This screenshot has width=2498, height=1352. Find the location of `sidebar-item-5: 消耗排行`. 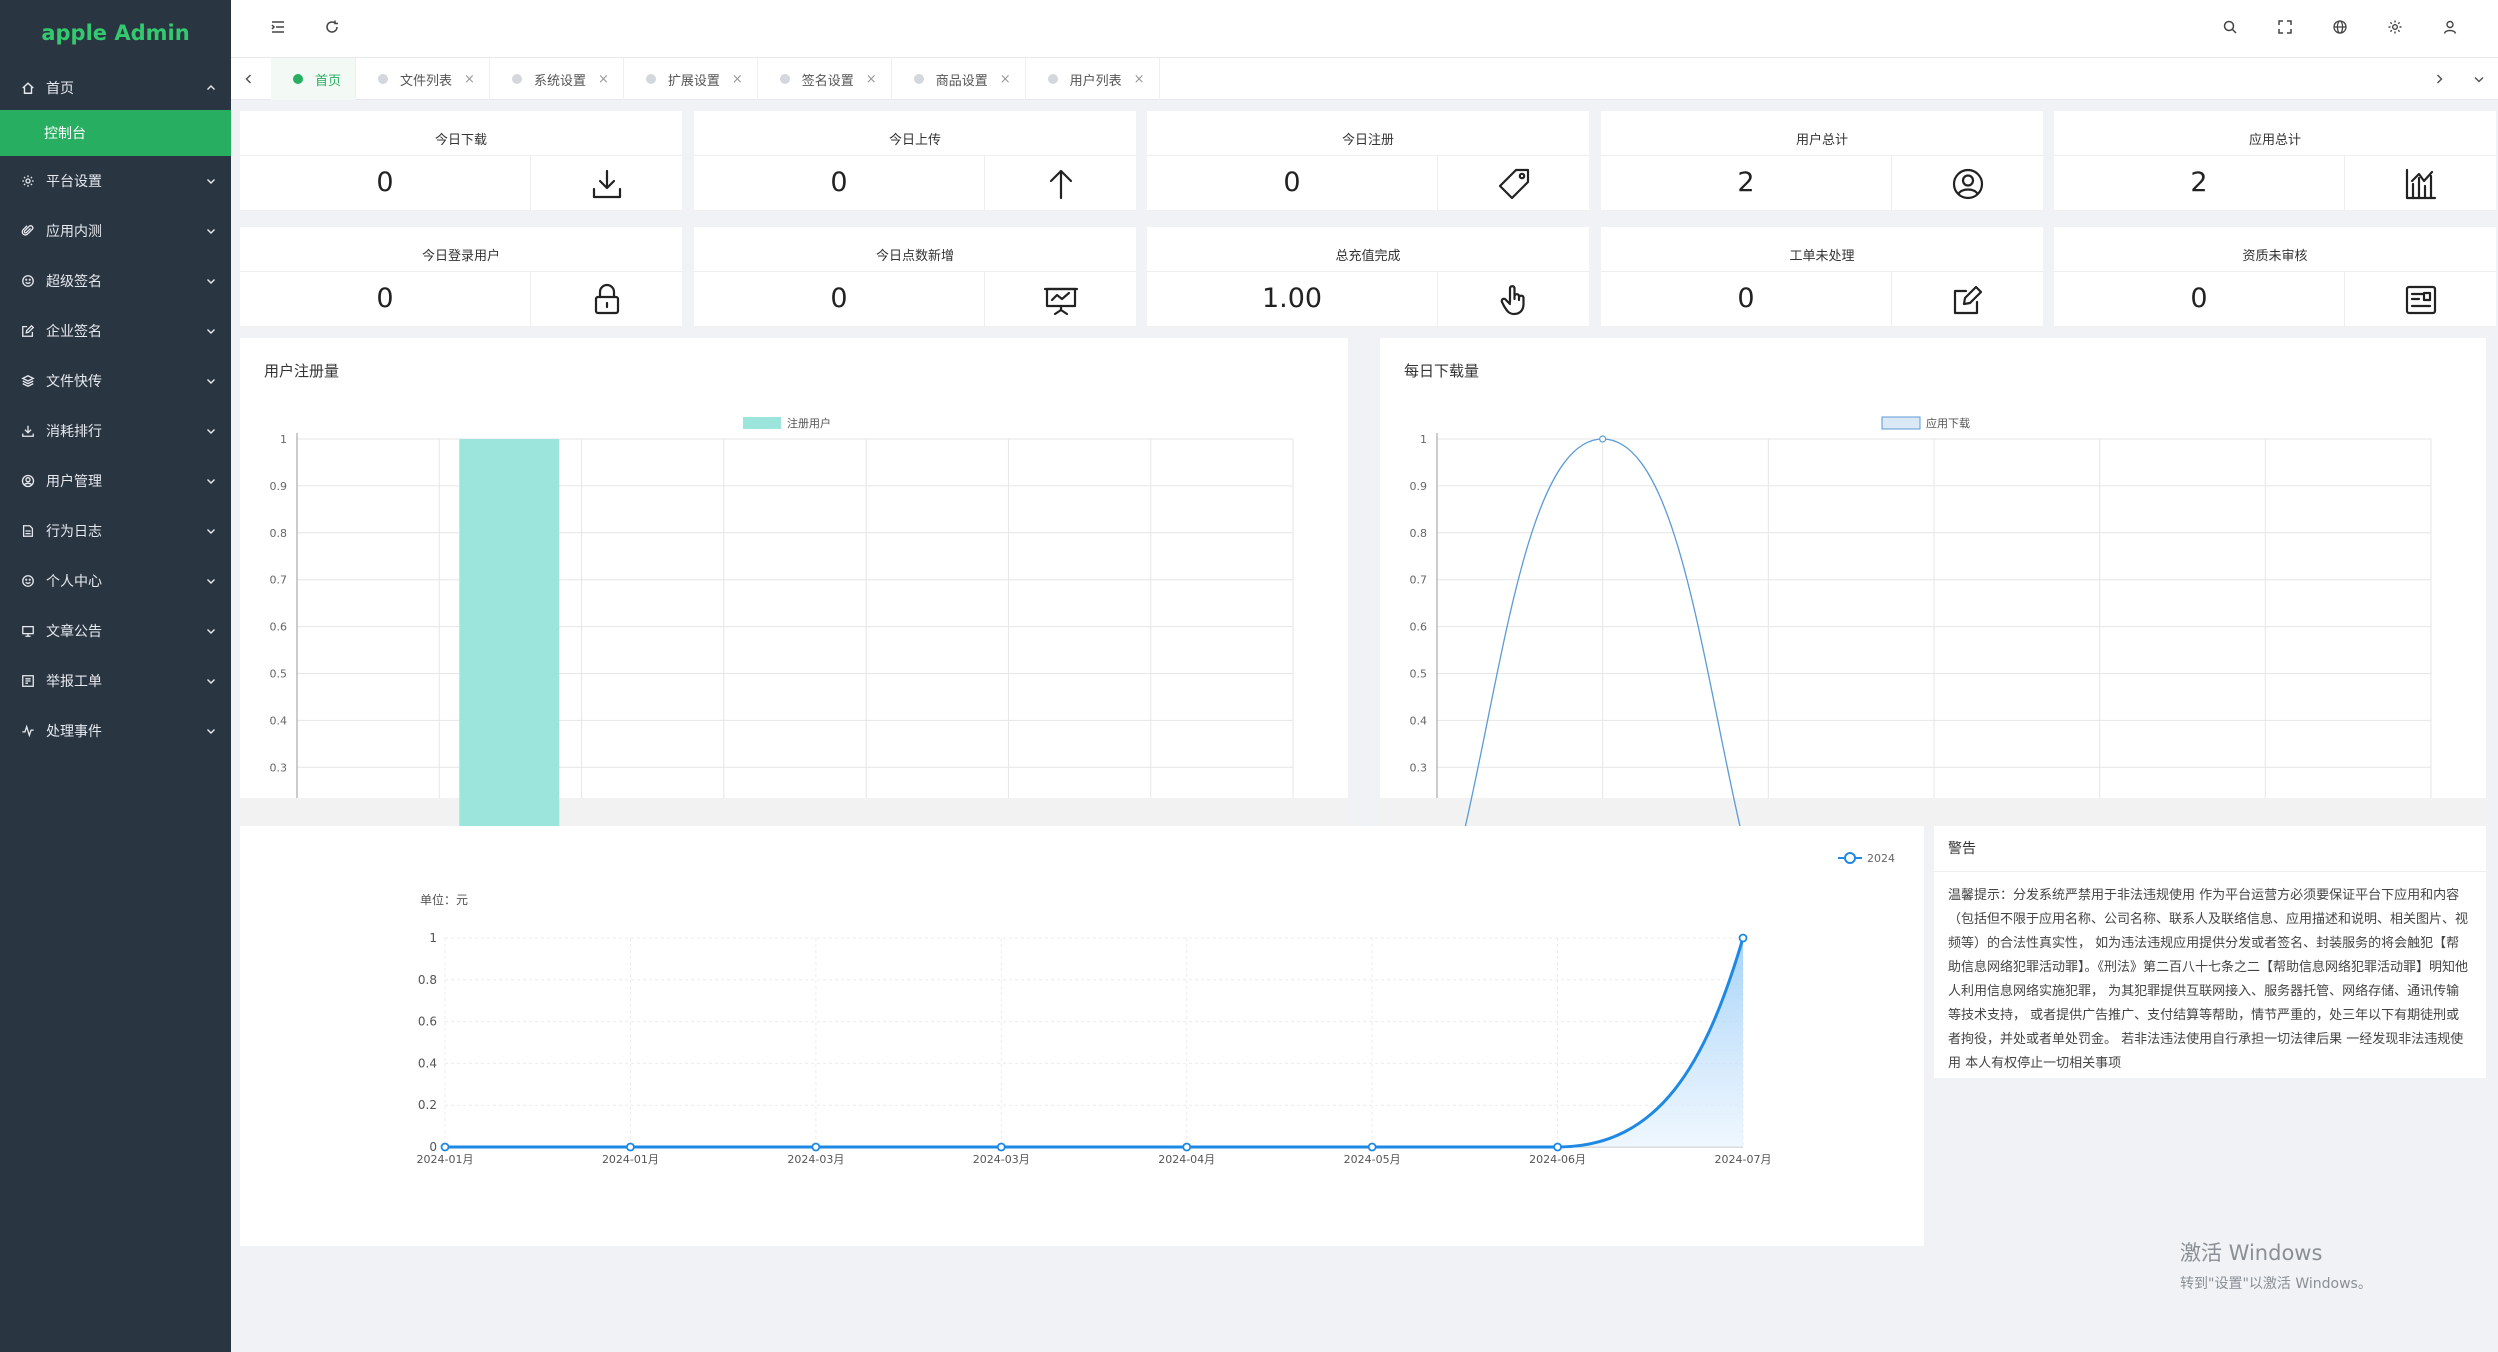

sidebar-item-5: 消耗排行 is located at coordinates (115, 431).